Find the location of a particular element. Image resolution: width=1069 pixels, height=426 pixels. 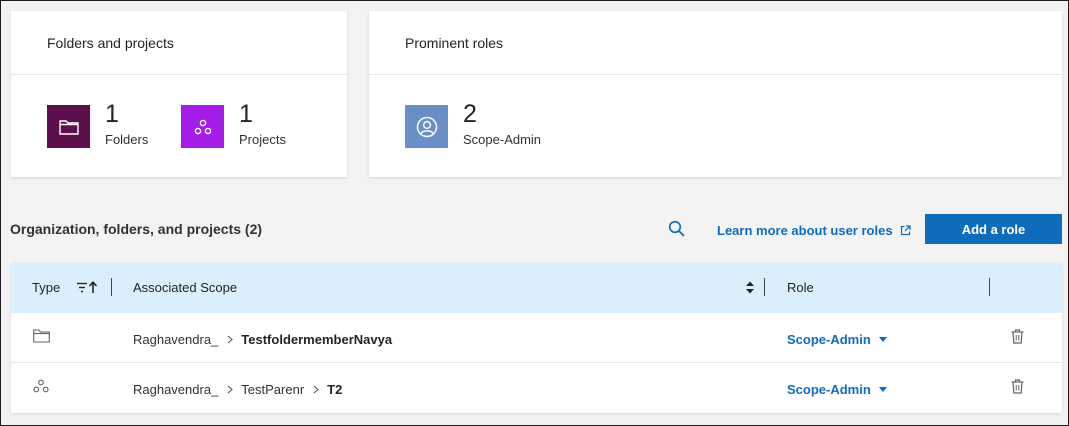

folders-projects-title: Folders and projects is located at coordinates (179, 43).